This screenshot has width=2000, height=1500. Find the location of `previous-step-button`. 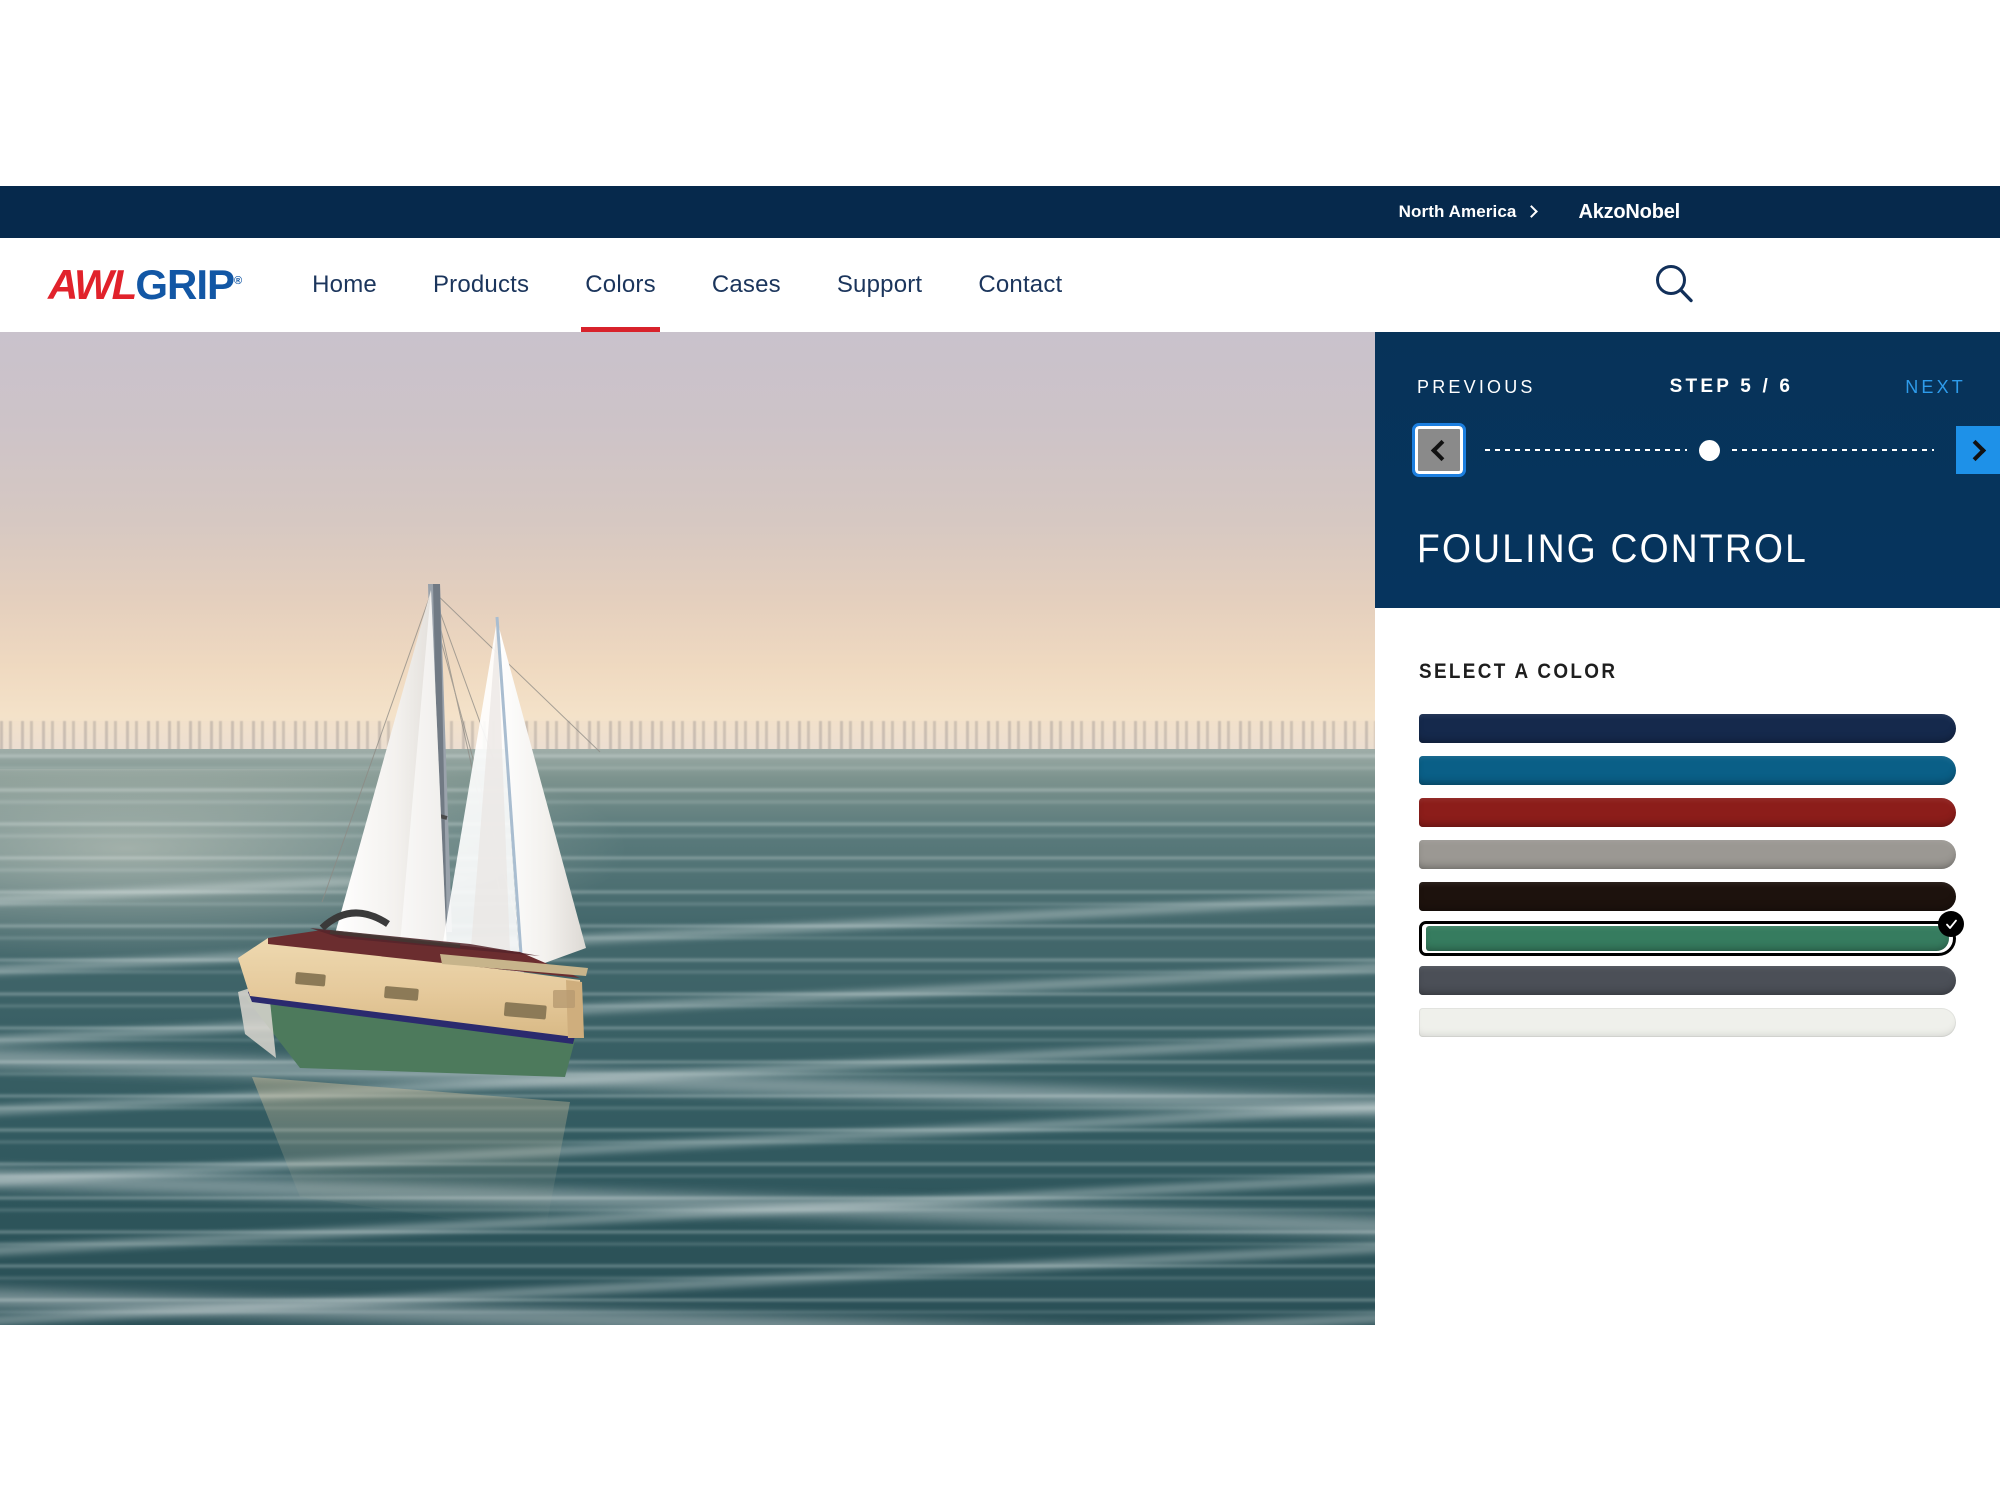

previous-step-button is located at coordinates (1439, 450).